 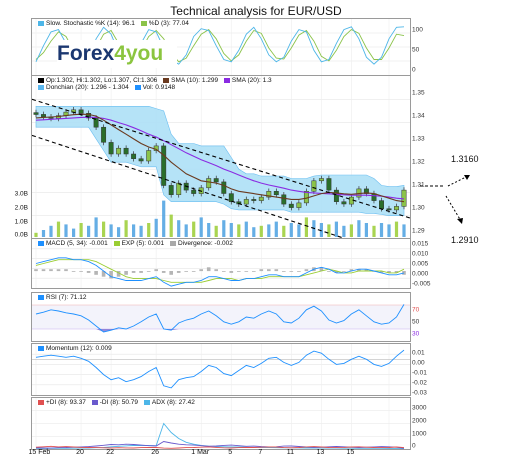 What do you see at coordinates (419, 373) in the screenshot?
I see `momentum-tick: -0.01` at bounding box center [419, 373].